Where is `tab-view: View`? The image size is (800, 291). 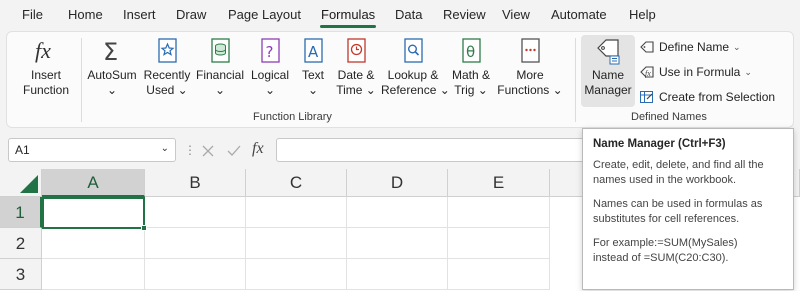 tab-view: View is located at coordinates (516, 14).